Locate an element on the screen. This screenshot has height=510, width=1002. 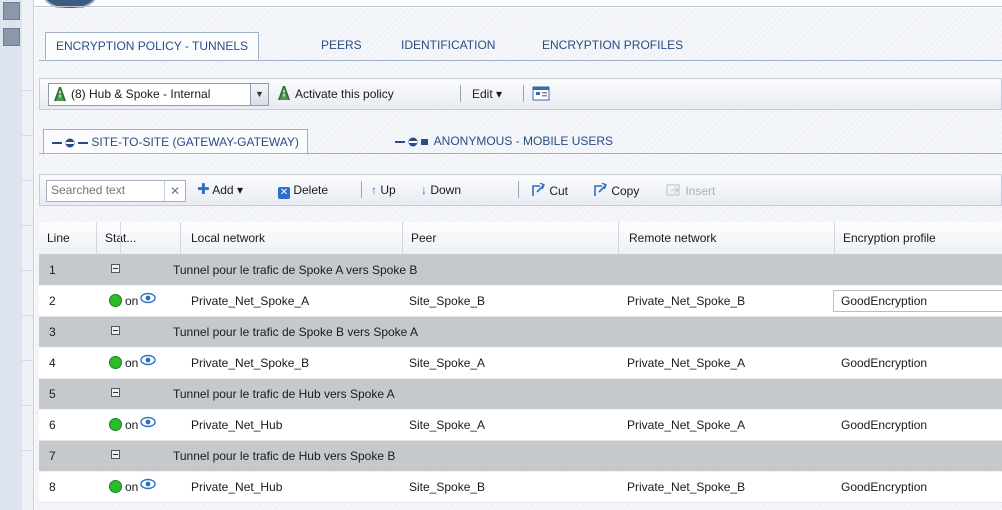
policy-icon is located at coordinates (60, 94).